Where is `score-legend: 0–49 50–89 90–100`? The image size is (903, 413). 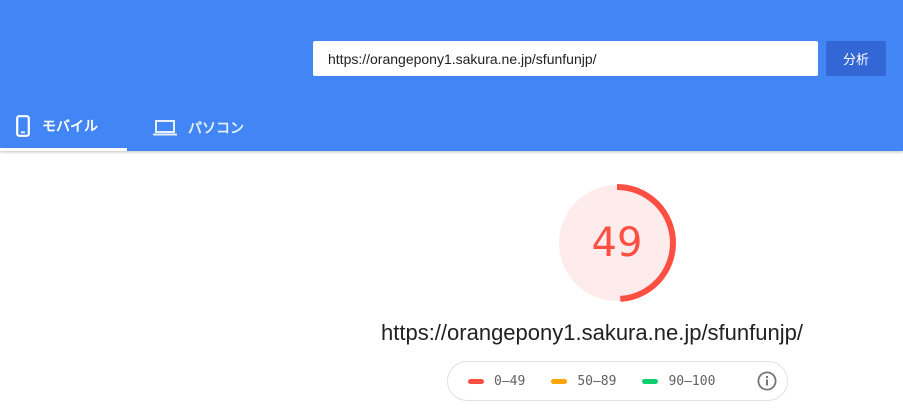
score-legend: 0–49 50–89 90–100 is located at coordinates (617, 381).